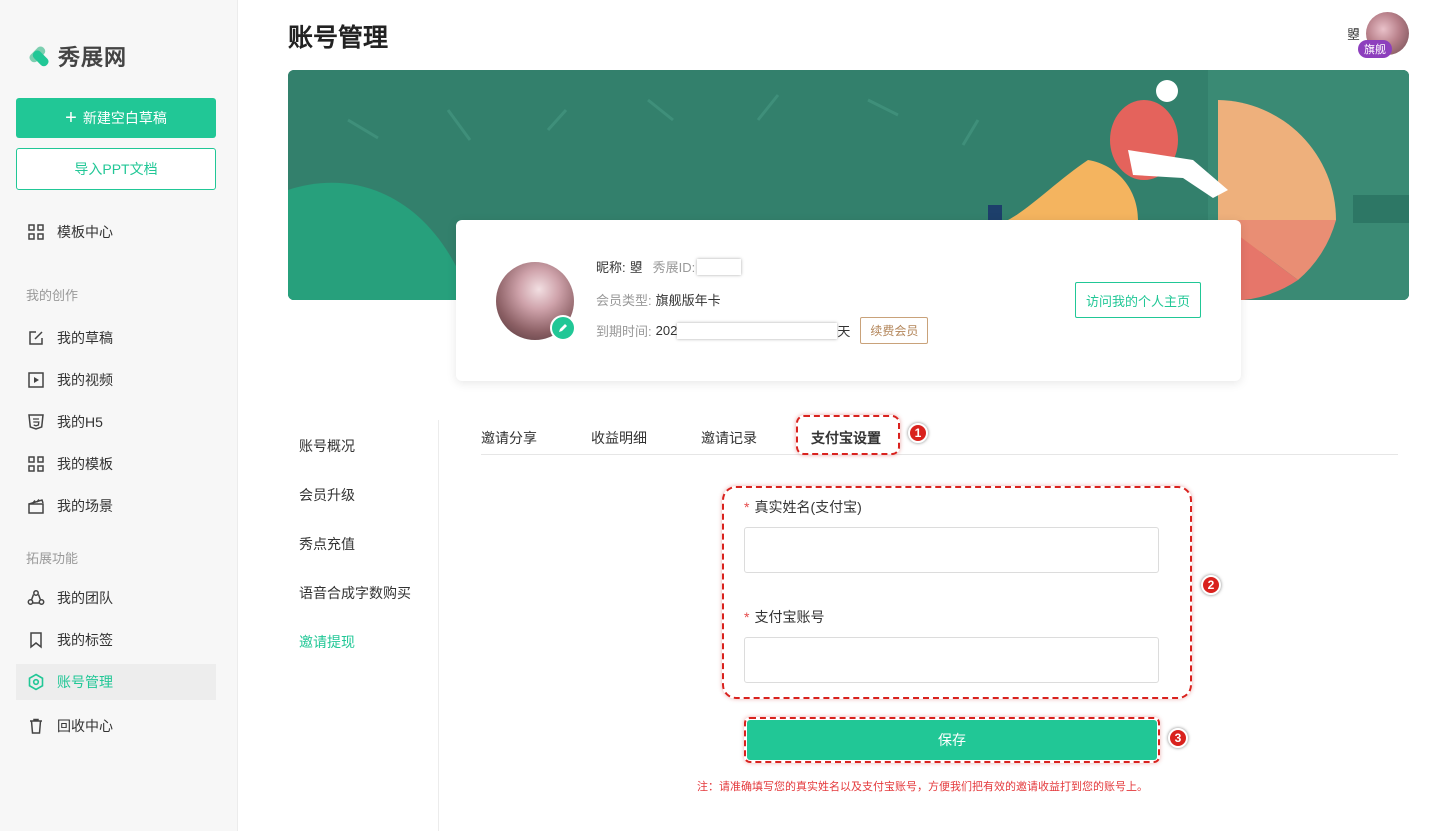 The width and height of the screenshot is (1455, 831). What do you see at coordinates (951, 550) in the screenshot?
I see `real-name-input` at bounding box center [951, 550].